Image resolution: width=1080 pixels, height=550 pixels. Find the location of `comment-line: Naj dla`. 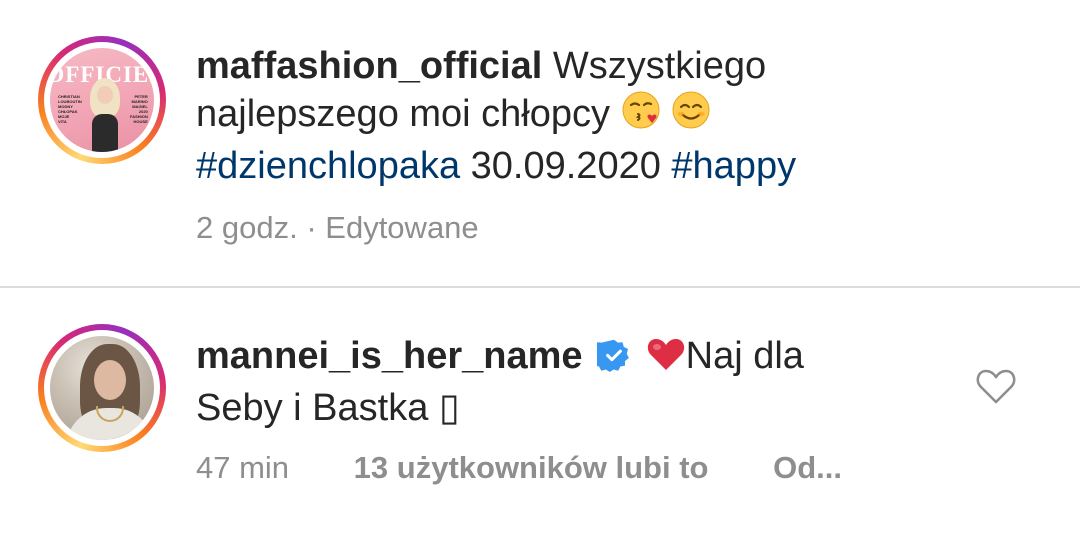

comment-line: Naj dla is located at coordinates (744, 356).